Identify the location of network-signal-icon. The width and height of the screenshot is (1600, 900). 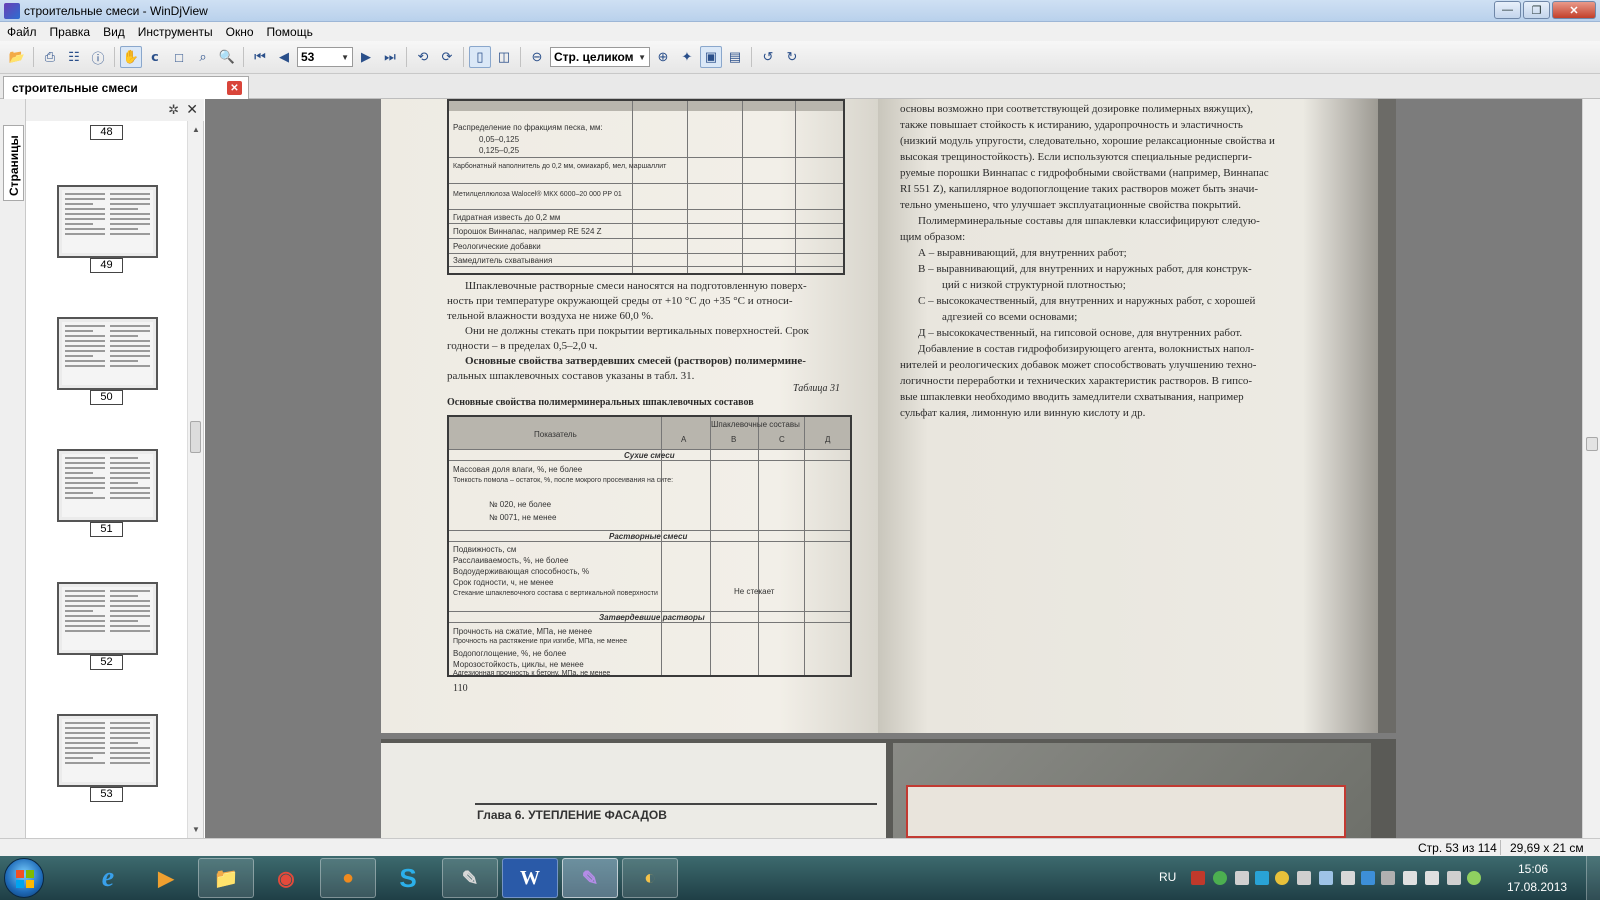
(1432, 878).